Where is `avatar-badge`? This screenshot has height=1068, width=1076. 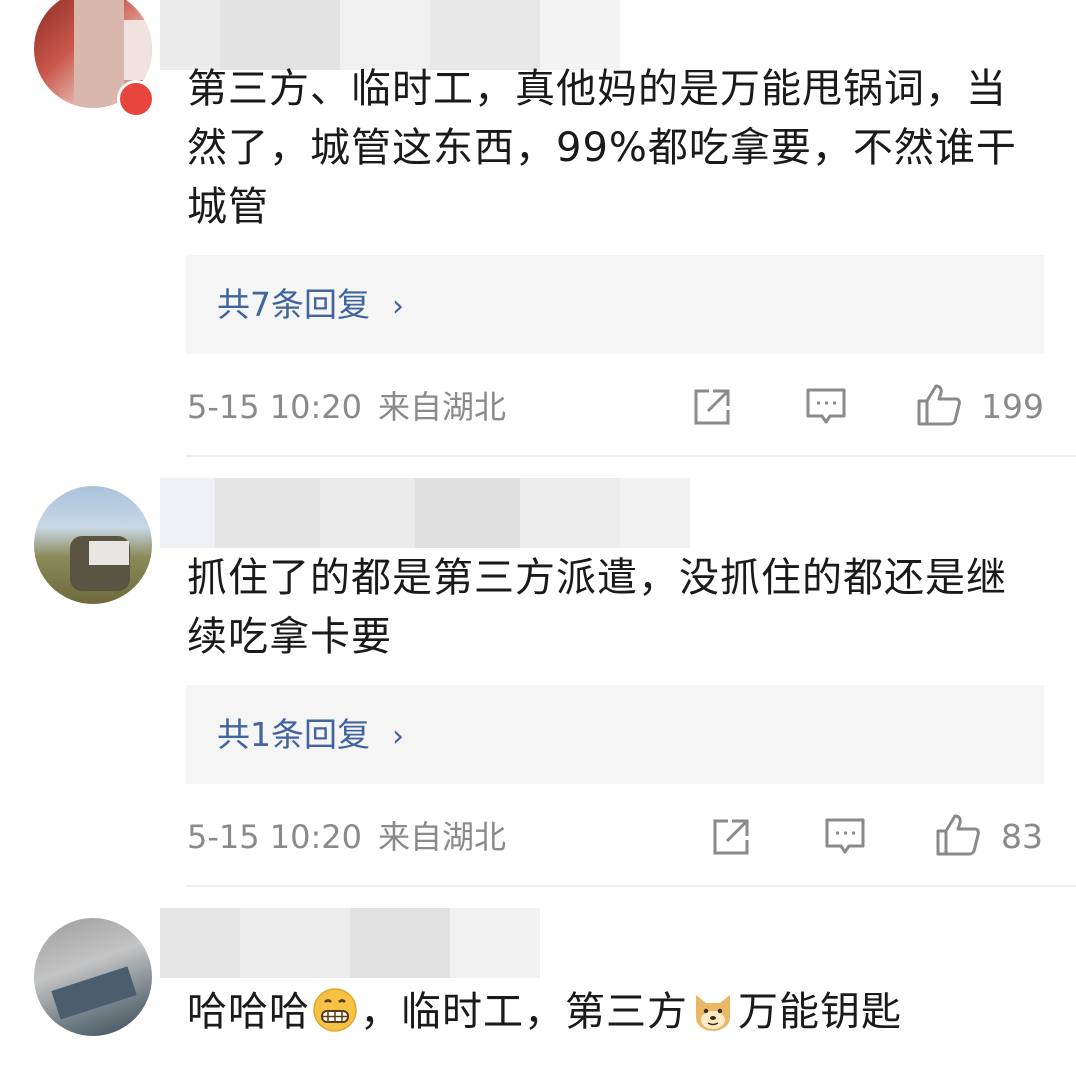
avatar-badge is located at coordinates (136, 99).